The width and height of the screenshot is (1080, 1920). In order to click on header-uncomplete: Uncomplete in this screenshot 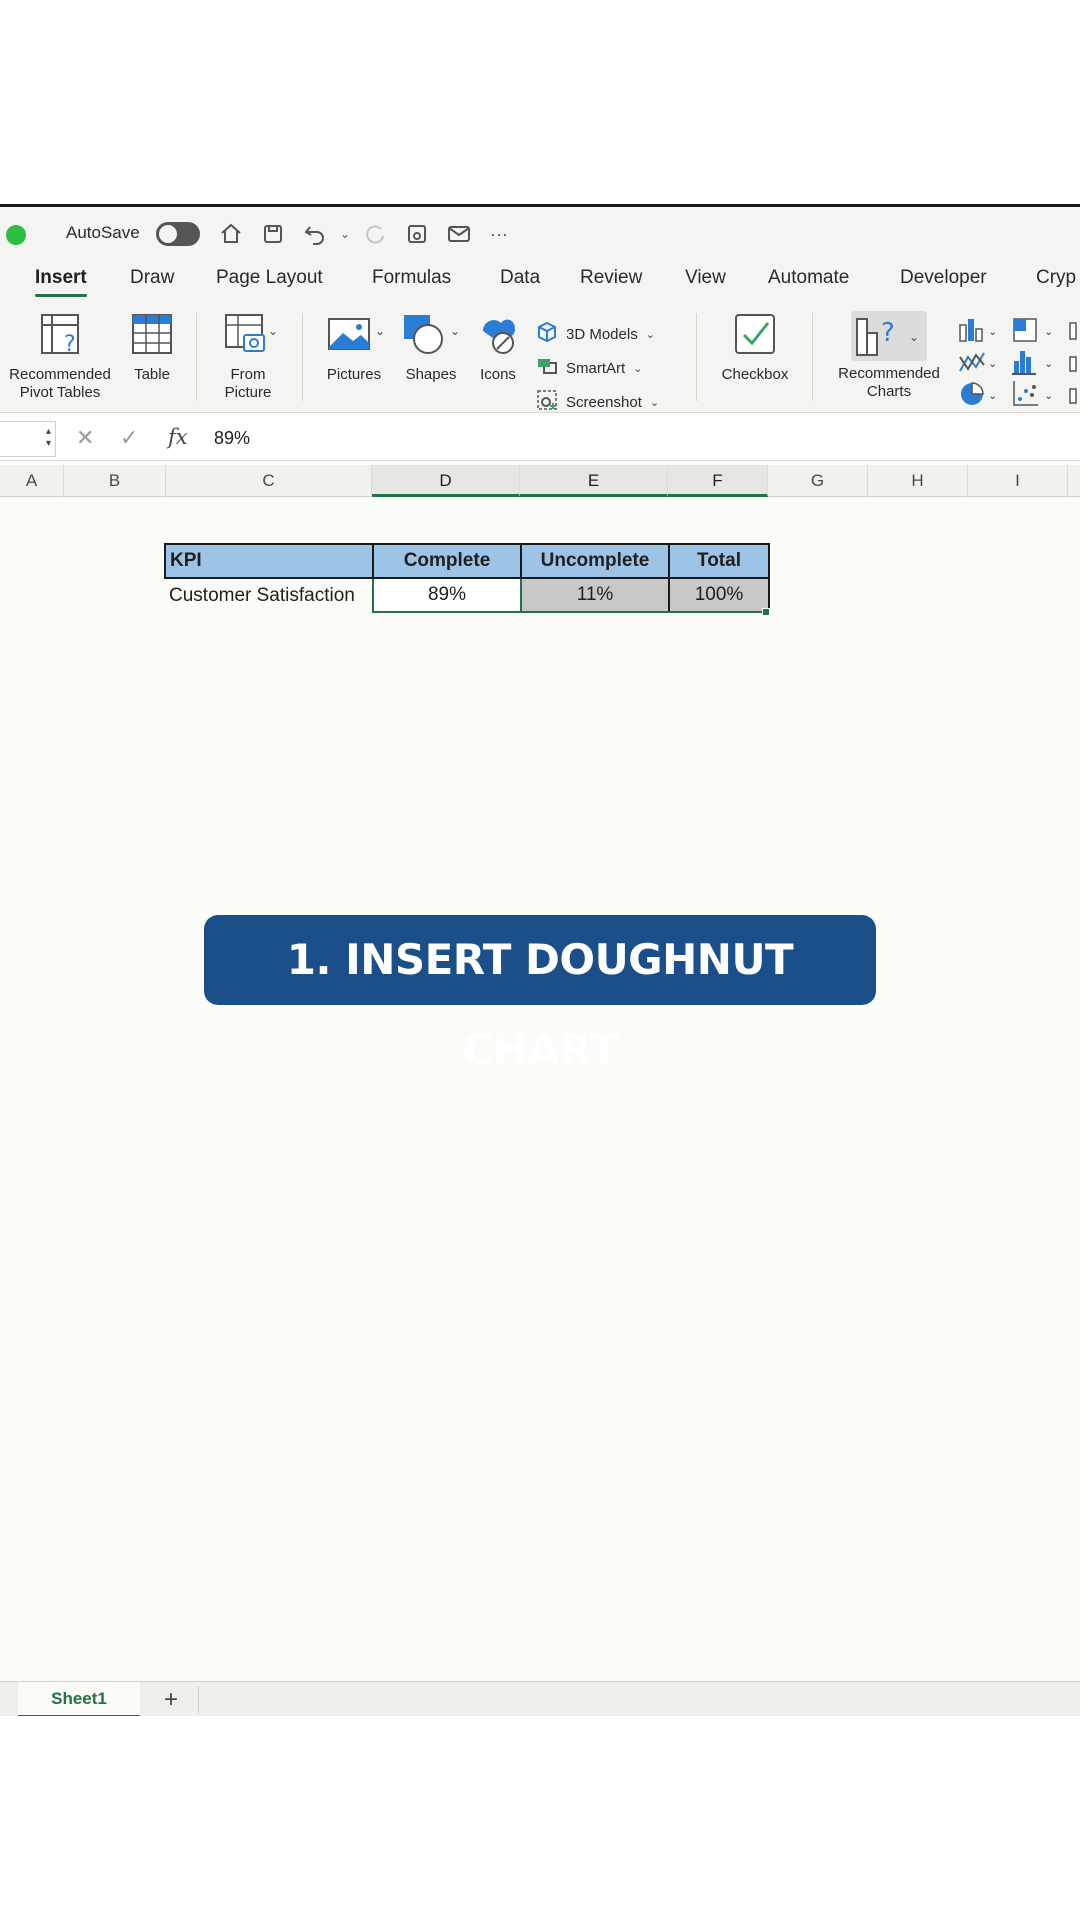, I will do `click(595, 561)`.